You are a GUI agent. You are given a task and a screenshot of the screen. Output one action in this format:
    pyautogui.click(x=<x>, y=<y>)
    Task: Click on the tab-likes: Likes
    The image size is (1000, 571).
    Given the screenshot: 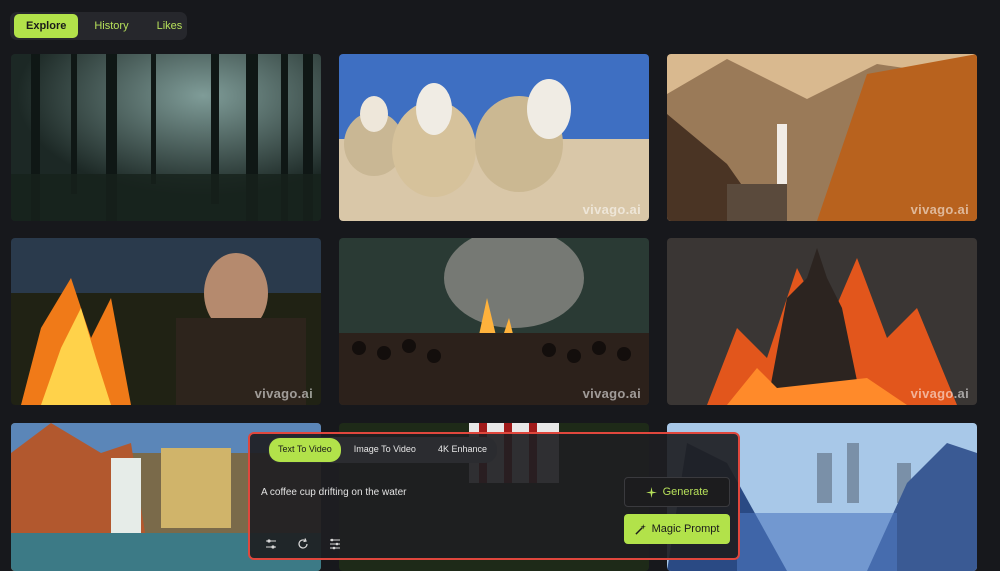 What is the action you would take?
    pyautogui.click(x=170, y=26)
    